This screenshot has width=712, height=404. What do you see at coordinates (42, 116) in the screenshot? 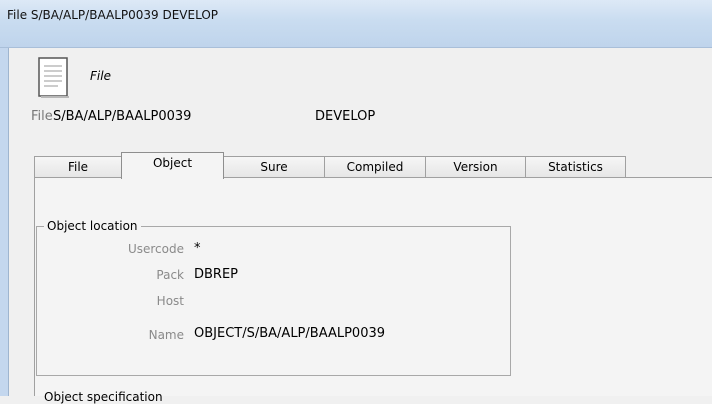
I see `file-label: File` at bounding box center [42, 116].